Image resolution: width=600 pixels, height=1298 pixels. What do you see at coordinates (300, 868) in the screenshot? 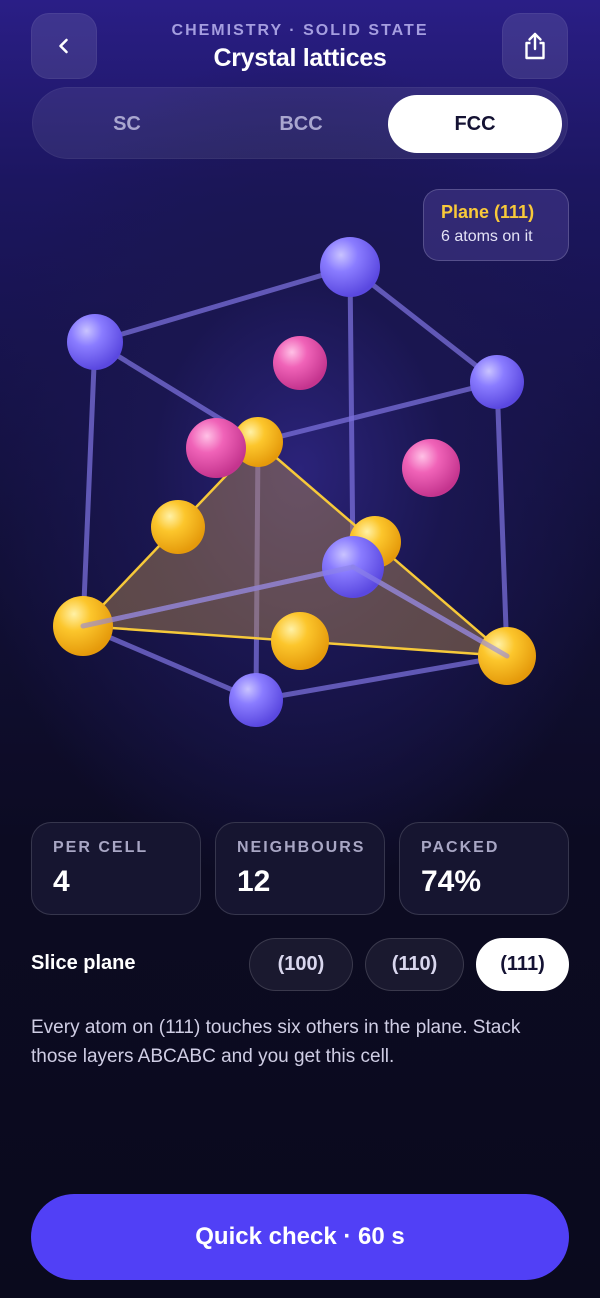
I see `stat-neighbours: NEIGHBOURS 12` at bounding box center [300, 868].